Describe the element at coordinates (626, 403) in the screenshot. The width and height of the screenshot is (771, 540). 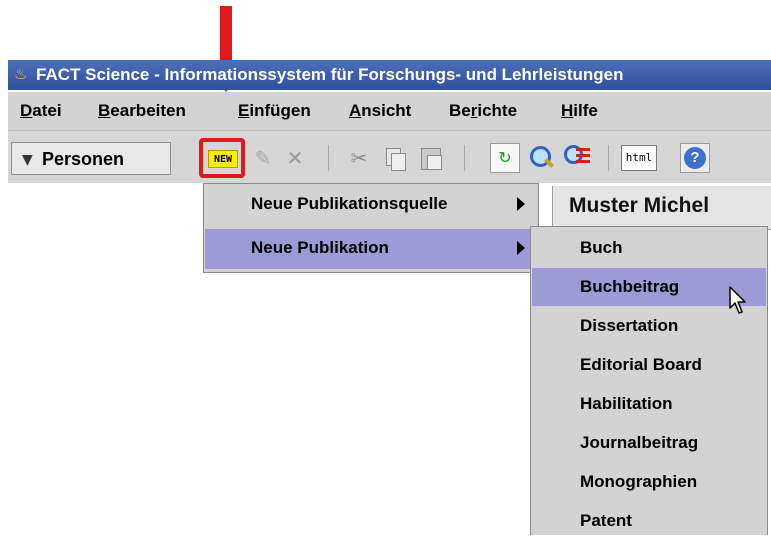
I see `submenu-item-label: Habilitation` at that location.